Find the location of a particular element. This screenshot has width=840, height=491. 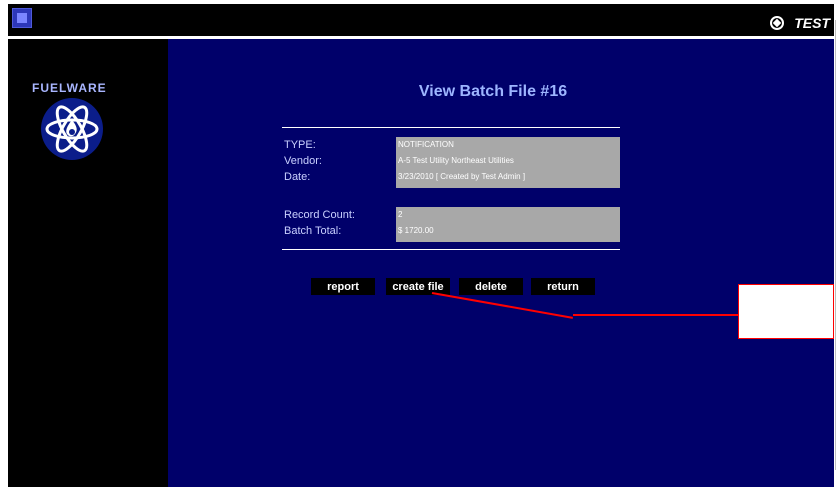

type-value: NOTIFICATION is located at coordinates (426, 144).